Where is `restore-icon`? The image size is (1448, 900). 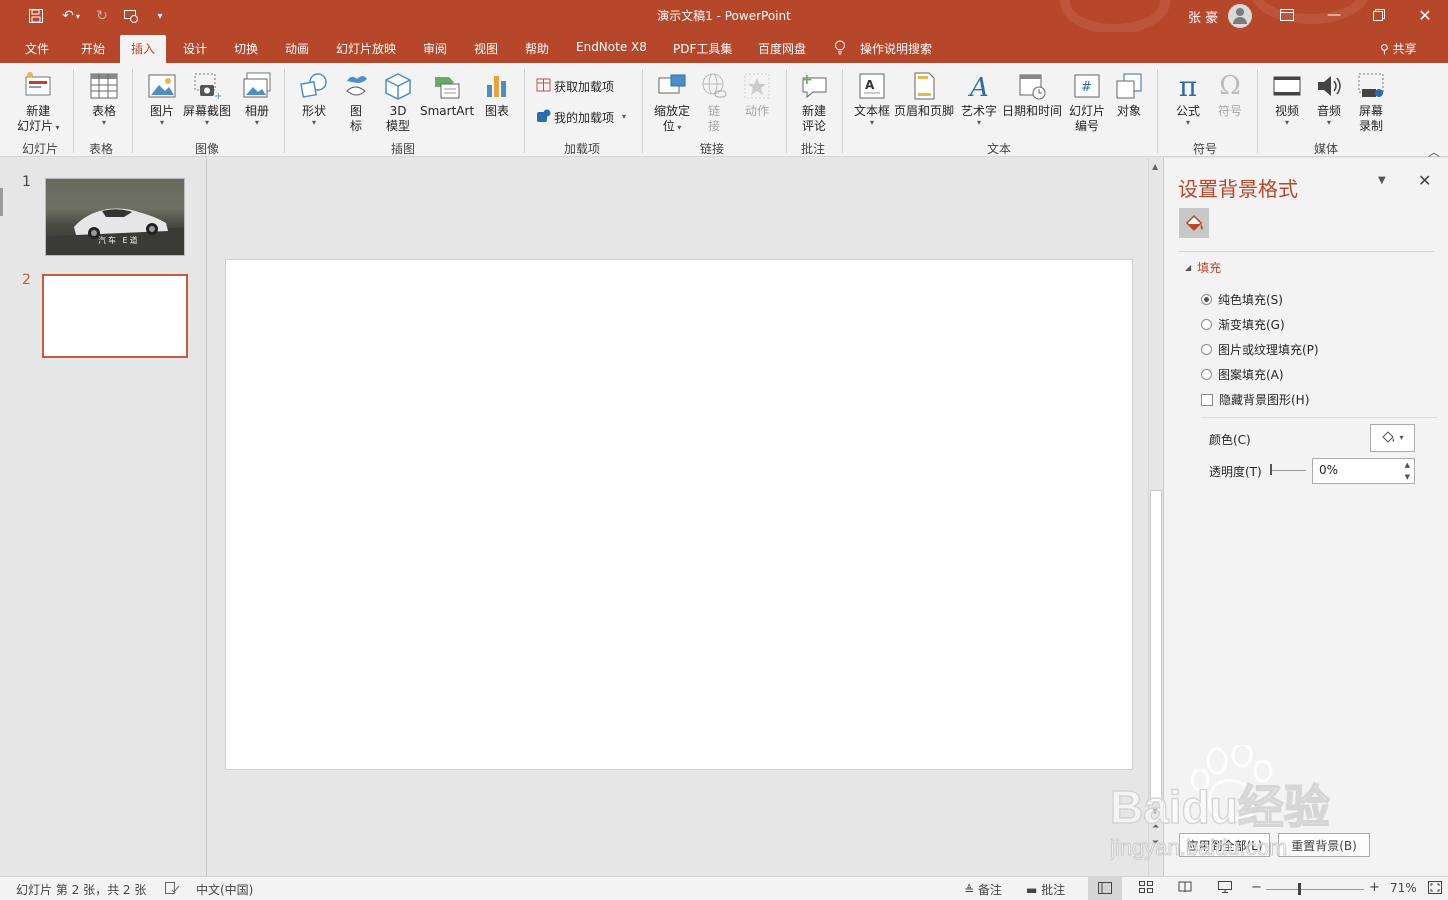 restore-icon is located at coordinates (1379, 15).